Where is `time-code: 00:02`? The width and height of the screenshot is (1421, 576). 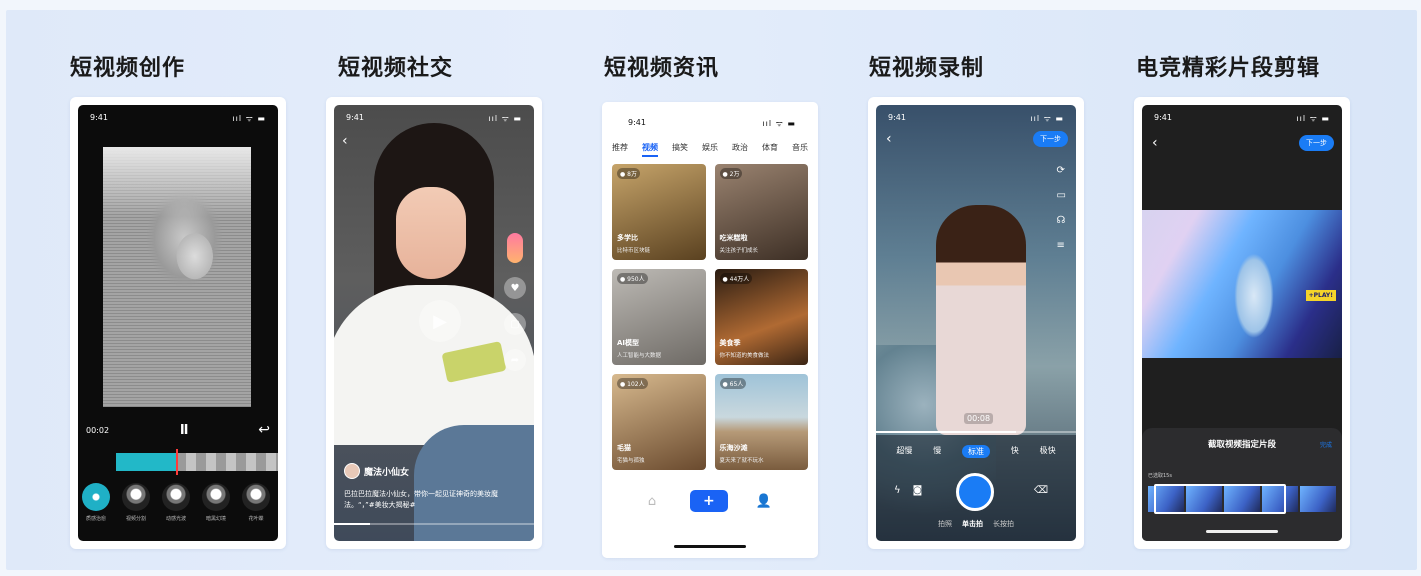 time-code: 00:02 is located at coordinates (98, 430).